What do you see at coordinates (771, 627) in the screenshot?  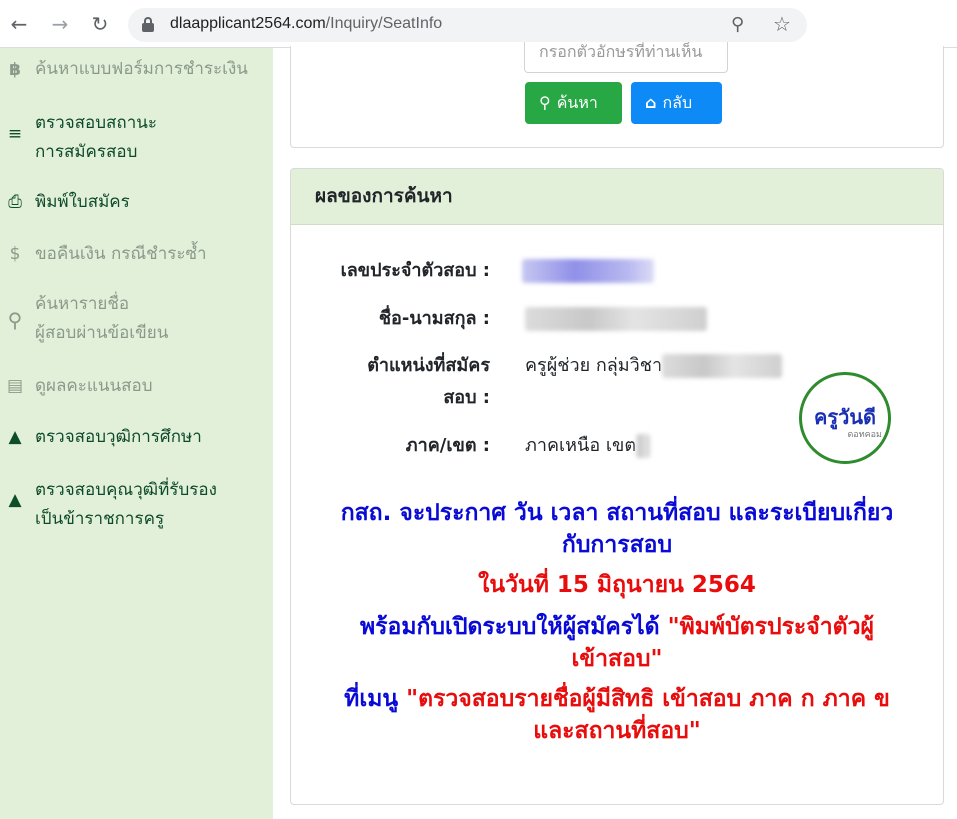 I see `notice-line-3-red: "พิมพ์บัตรประจำตัวผู้` at bounding box center [771, 627].